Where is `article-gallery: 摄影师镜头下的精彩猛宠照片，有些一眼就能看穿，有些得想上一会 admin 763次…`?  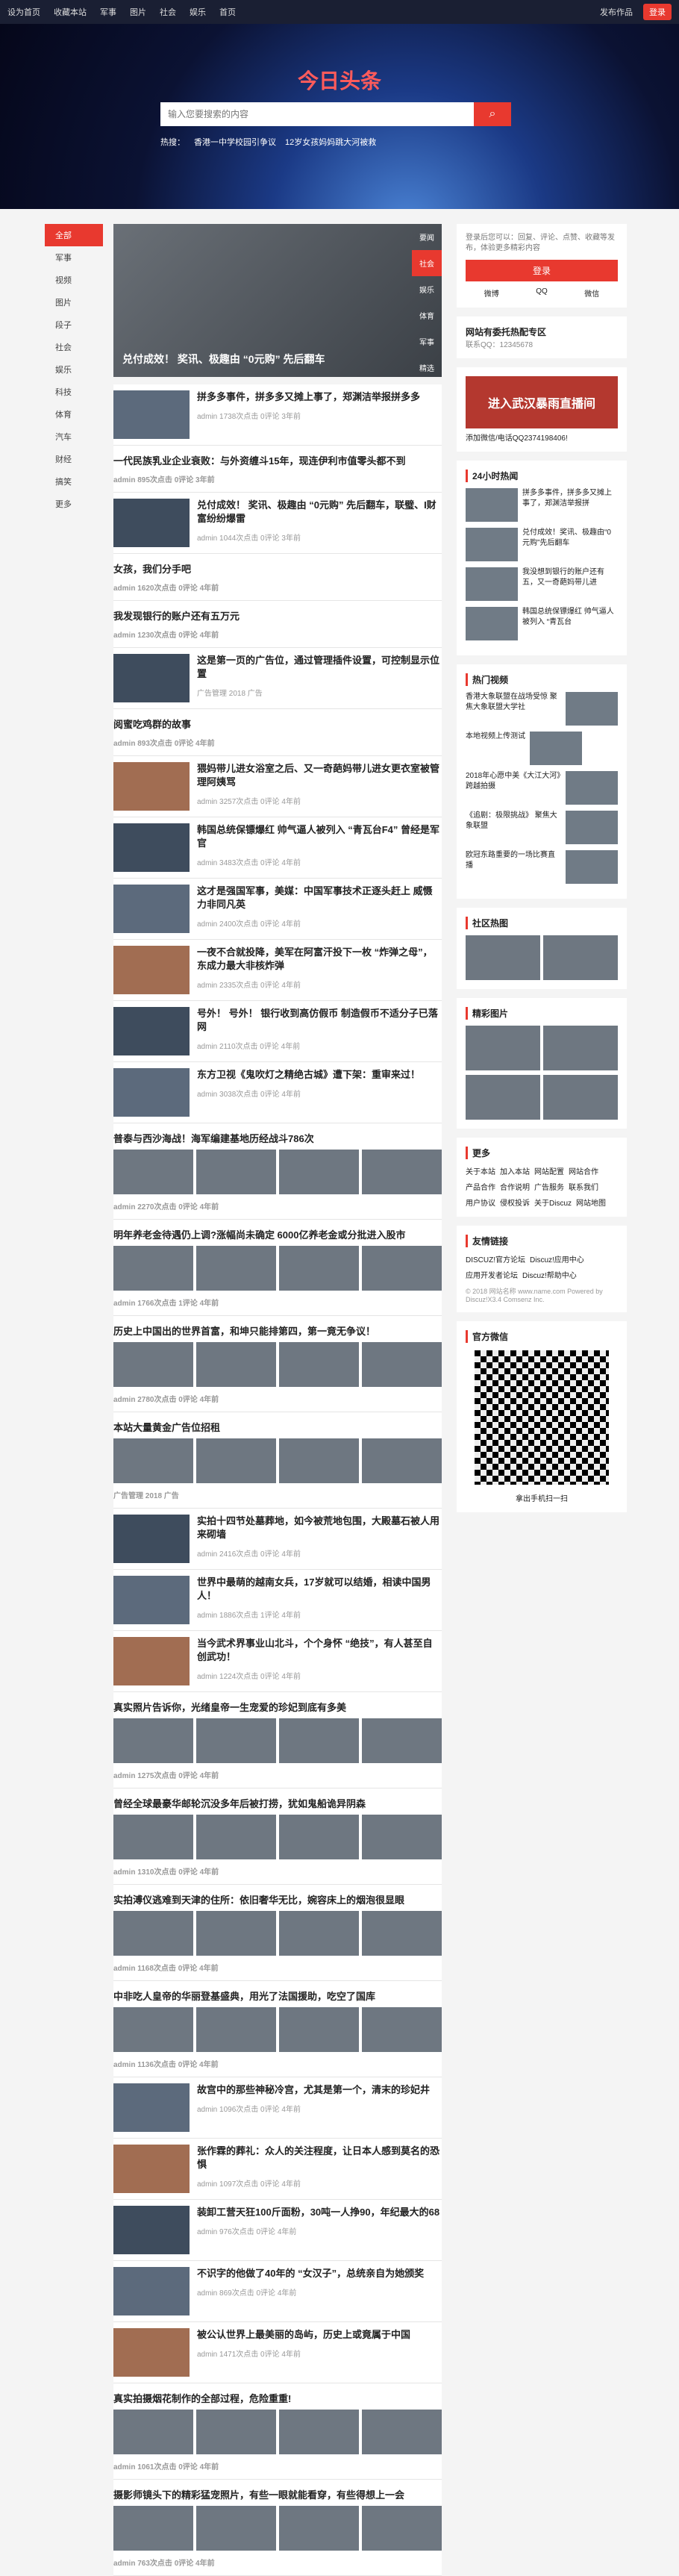 article-gallery: 摄影师镜头下的精彩猛宠照片，有些一眼就能看穿，有些得想上一会 admin 763次… is located at coordinates (277, 2528).